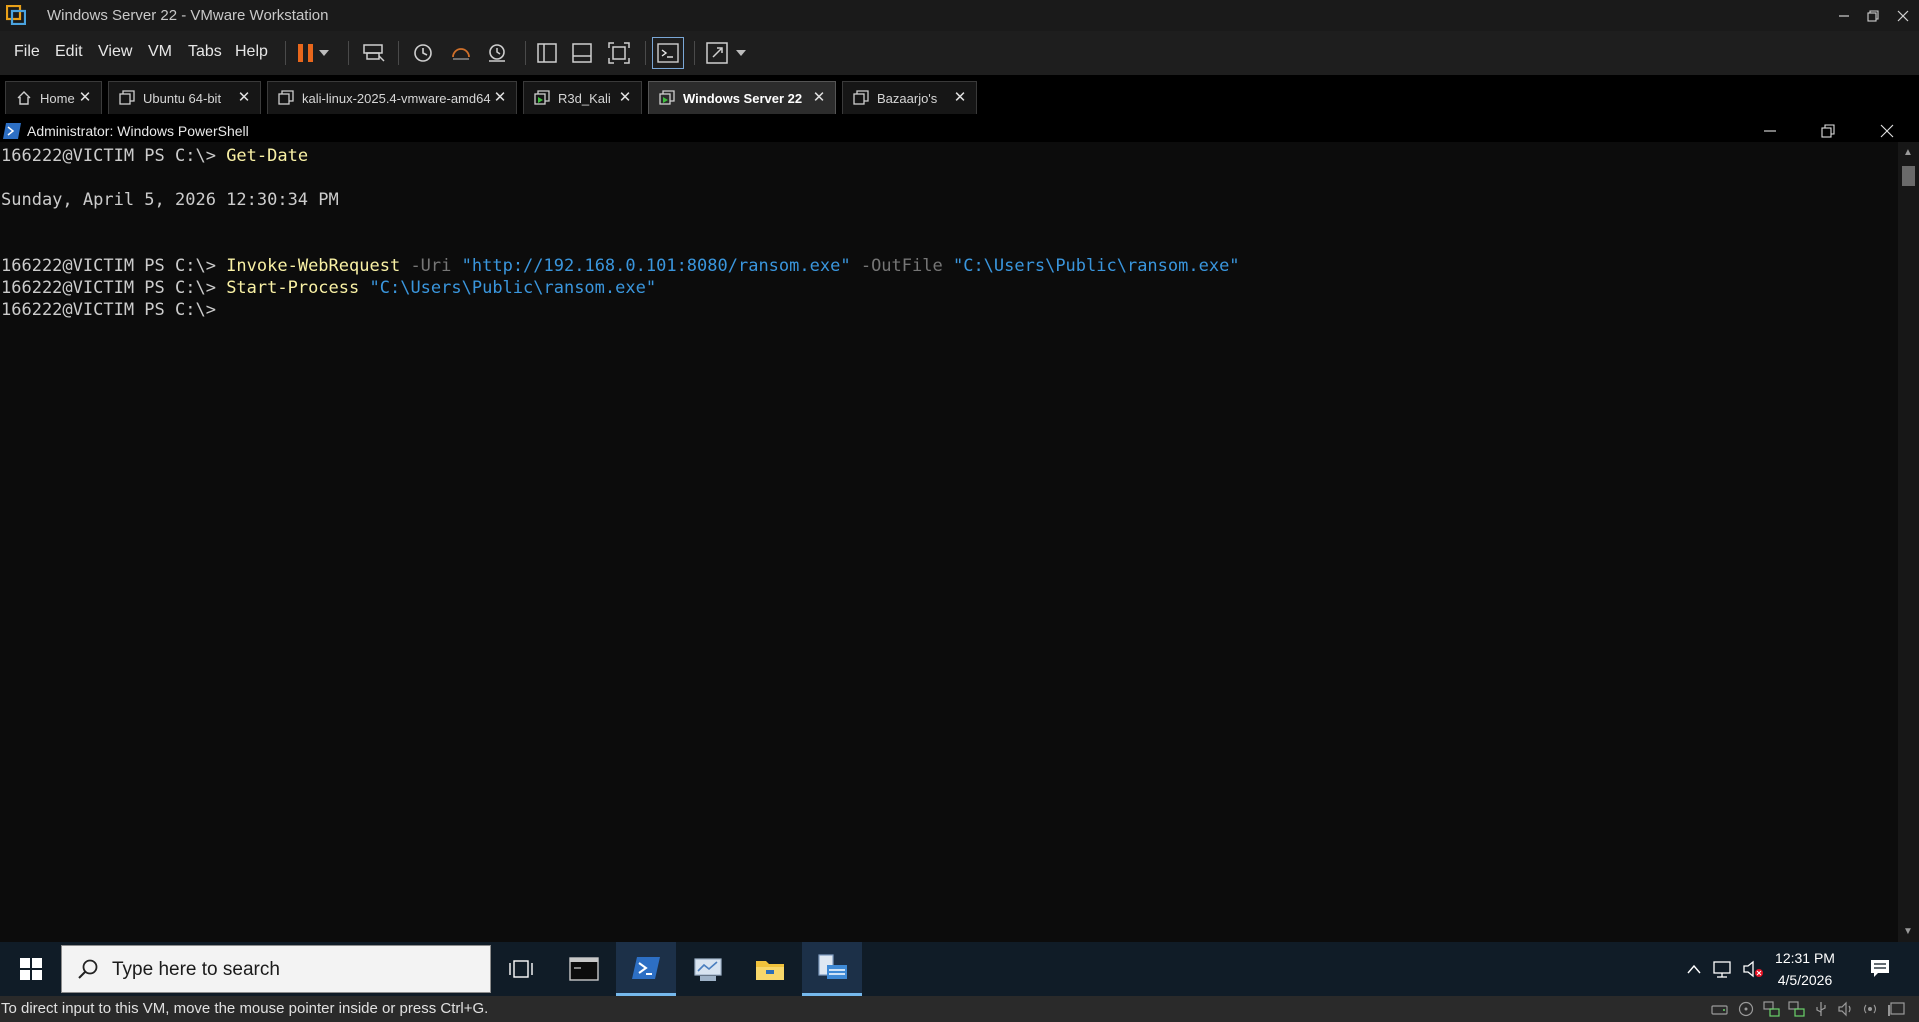  What do you see at coordinates (741, 53) in the screenshot?
I see `full-screen-dropdown-button` at bounding box center [741, 53].